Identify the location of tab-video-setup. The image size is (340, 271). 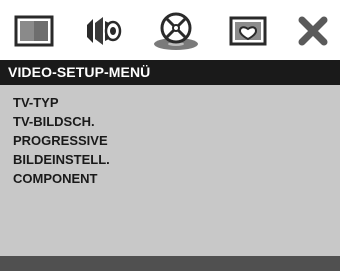
(176, 31).